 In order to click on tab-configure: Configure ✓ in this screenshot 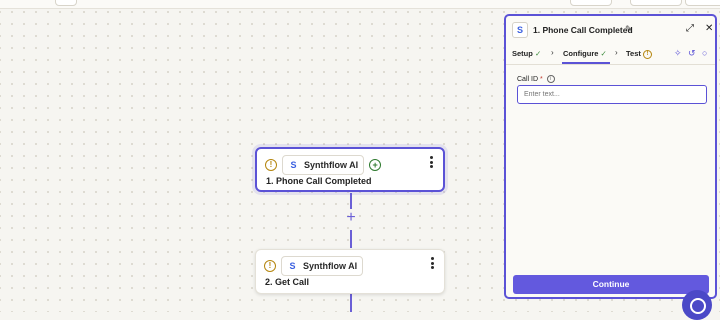, I will do `click(585, 53)`.